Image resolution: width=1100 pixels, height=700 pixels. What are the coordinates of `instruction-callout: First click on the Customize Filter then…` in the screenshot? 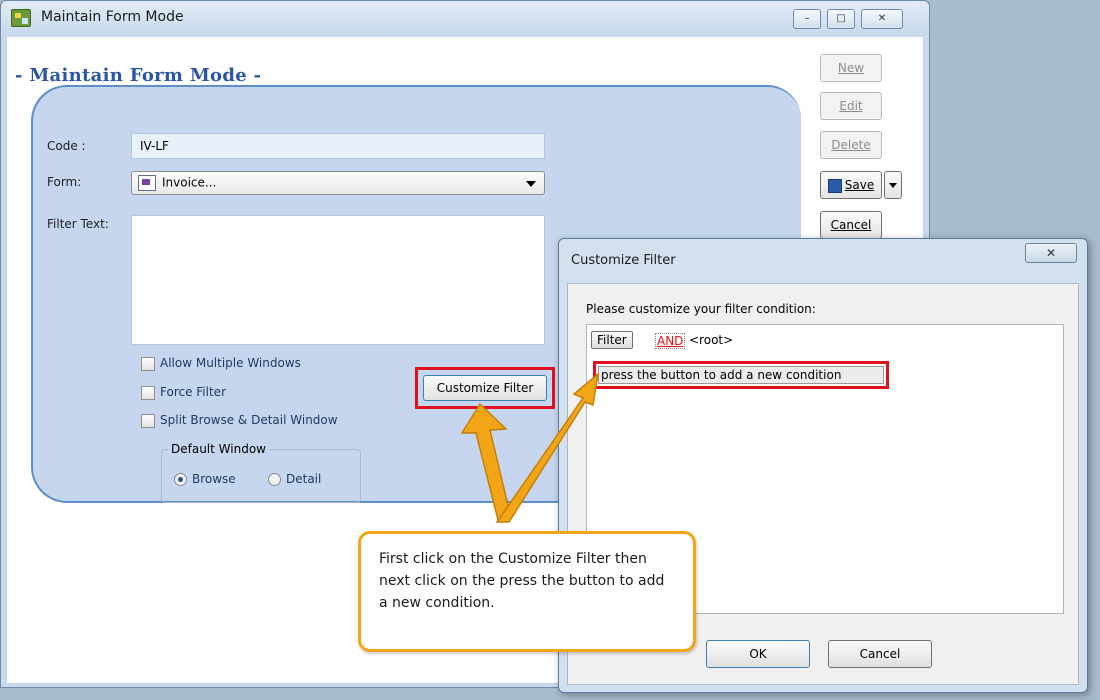 It's located at (527, 591).